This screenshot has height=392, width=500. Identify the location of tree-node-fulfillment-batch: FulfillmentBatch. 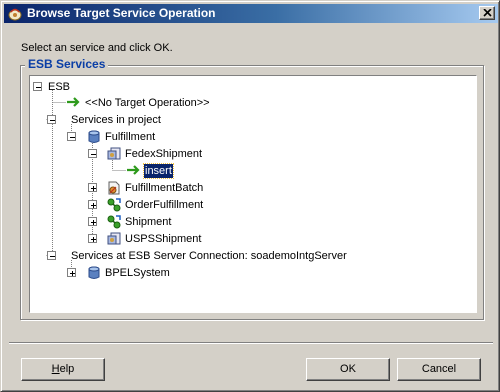
(130, 188).